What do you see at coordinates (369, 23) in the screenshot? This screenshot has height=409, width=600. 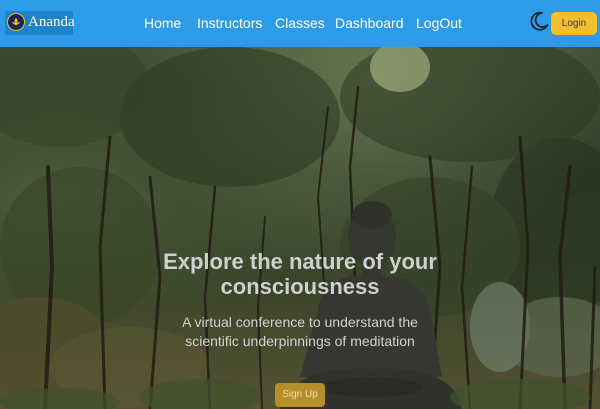 I see `nav-link-dashboard: Dashboard` at bounding box center [369, 23].